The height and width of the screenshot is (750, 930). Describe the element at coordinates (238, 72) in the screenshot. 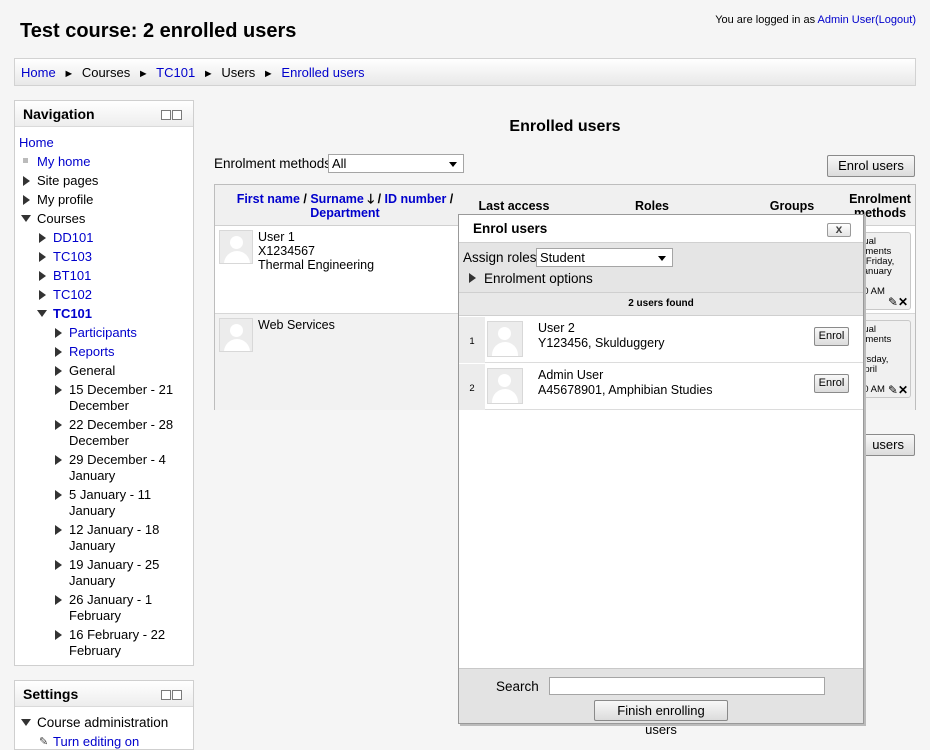

I see `breadcrumb-users: Users` at that location.